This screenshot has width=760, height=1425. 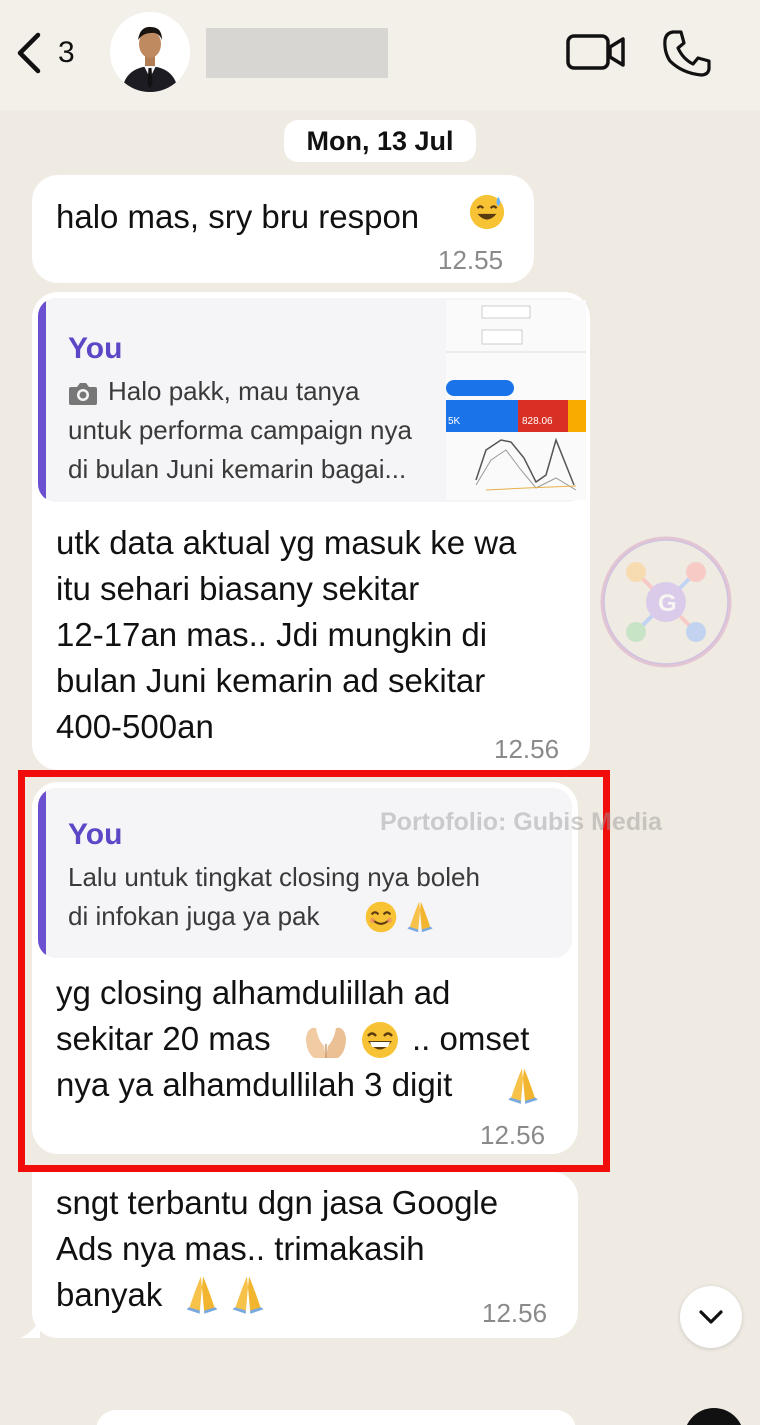 I want to click on chat-header: 3, so click(x=380, y=55).